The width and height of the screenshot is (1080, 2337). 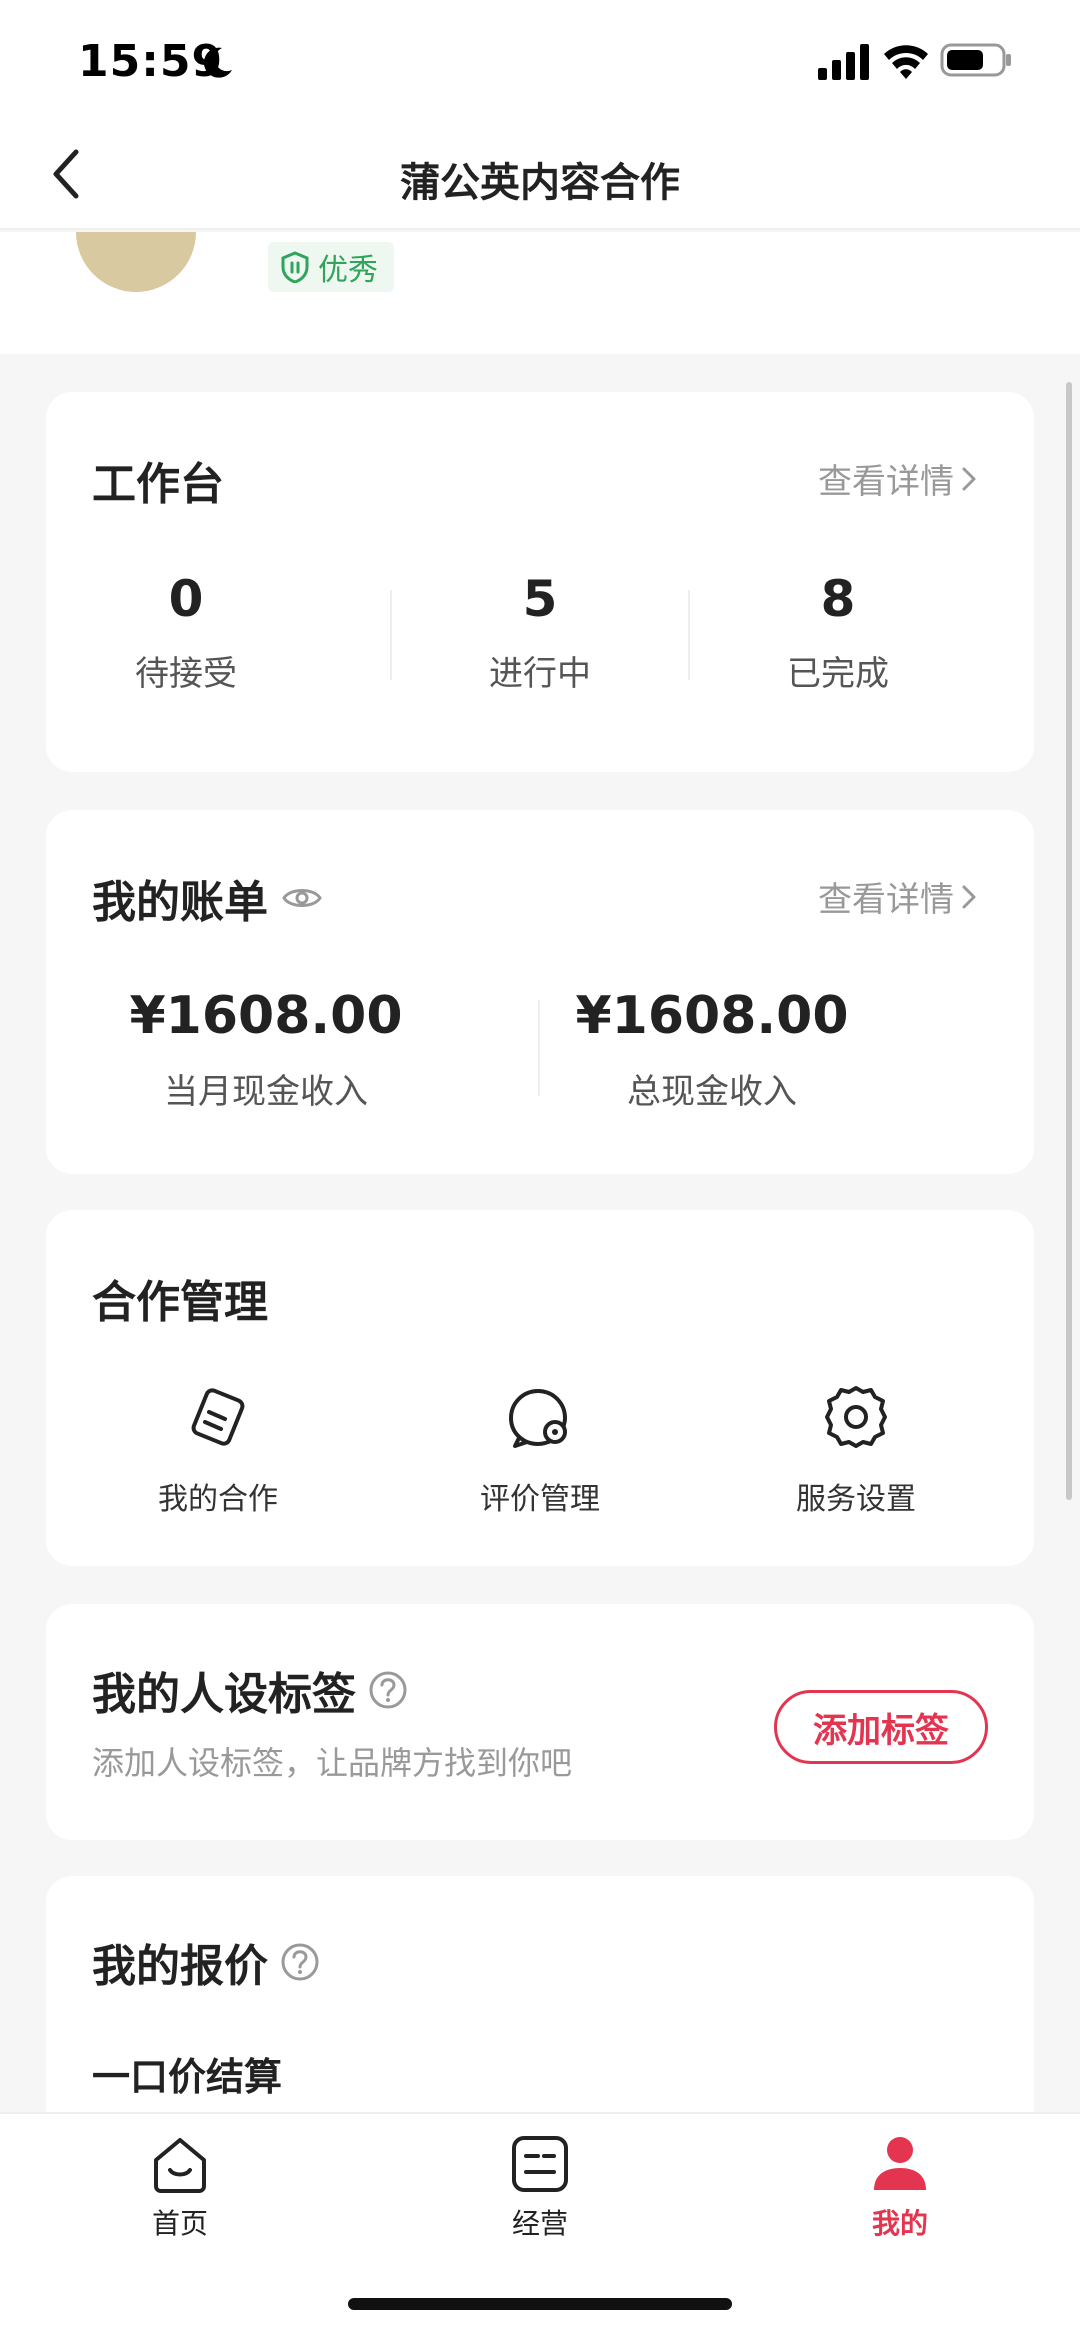 I want to click on home-indicator, so click(x=540, y=2304).